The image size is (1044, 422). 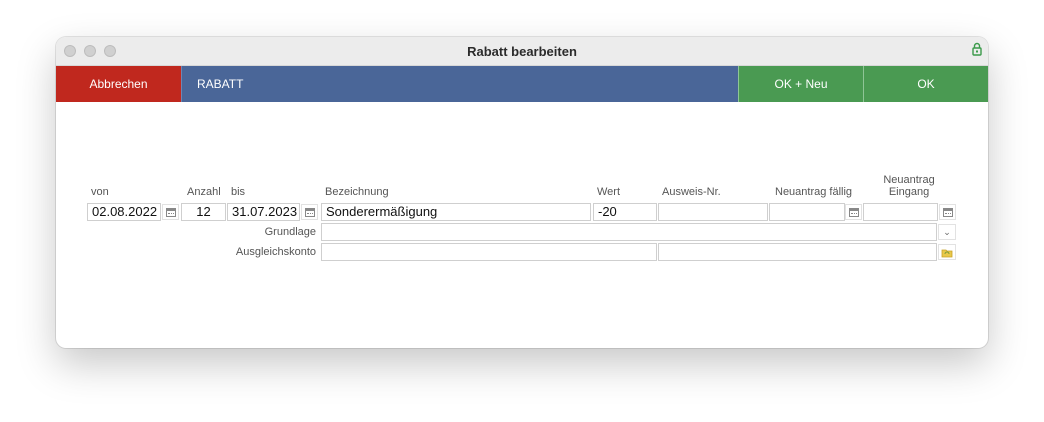 I want to click on ok-new-button: OK + Neu, so click(x=800, y=84).